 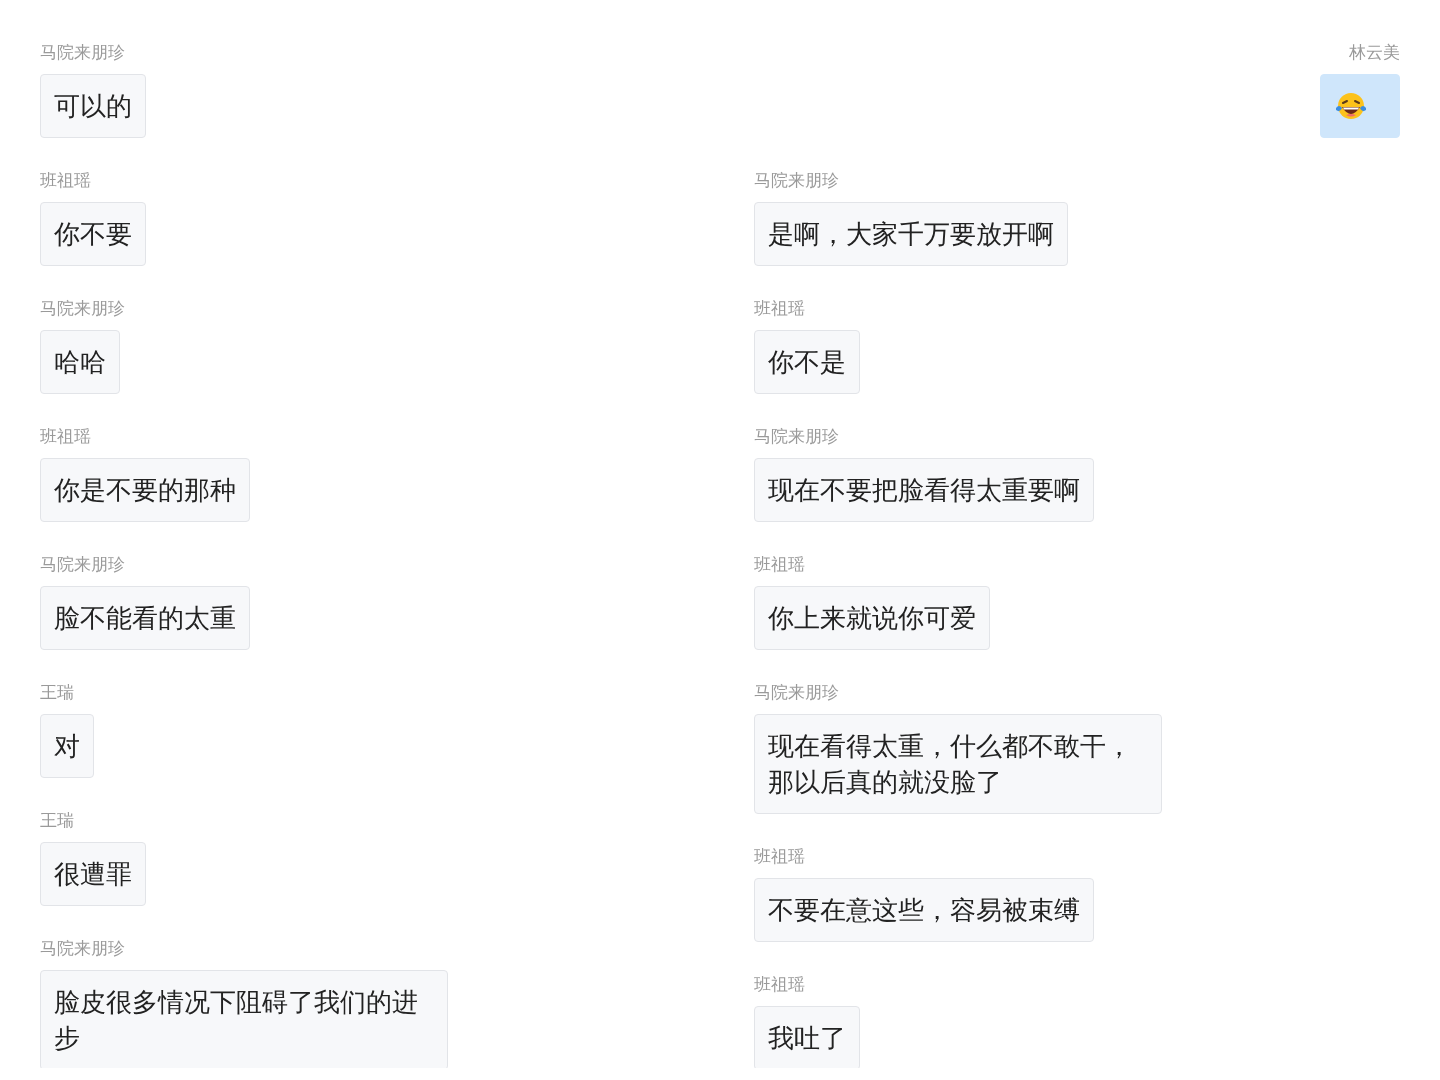 I want to click on message-bubble: 你是不要的那种, so click(x=145, y=490).